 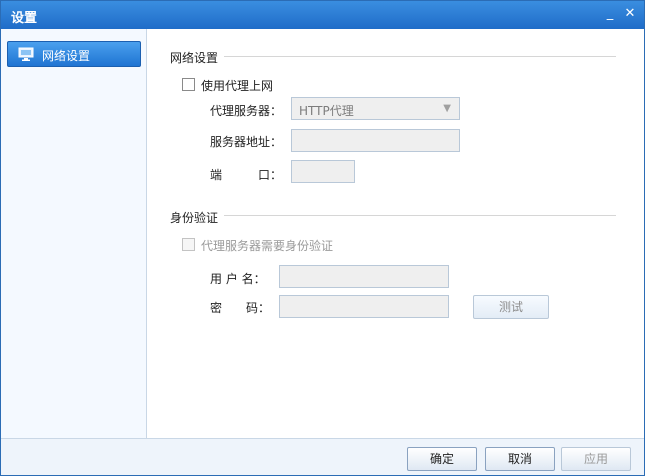 I want to click on sidebar-item-label: 网络设置, so click(x=66, y=56).